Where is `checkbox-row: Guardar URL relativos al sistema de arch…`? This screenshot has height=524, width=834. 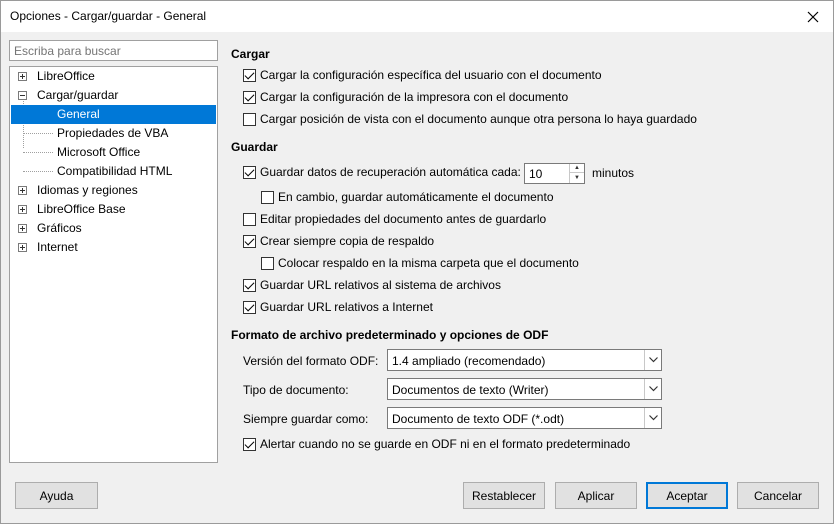
checkbox-row: Guardar URL relativos al sistema de arch… is located at coordinates (372, 285).